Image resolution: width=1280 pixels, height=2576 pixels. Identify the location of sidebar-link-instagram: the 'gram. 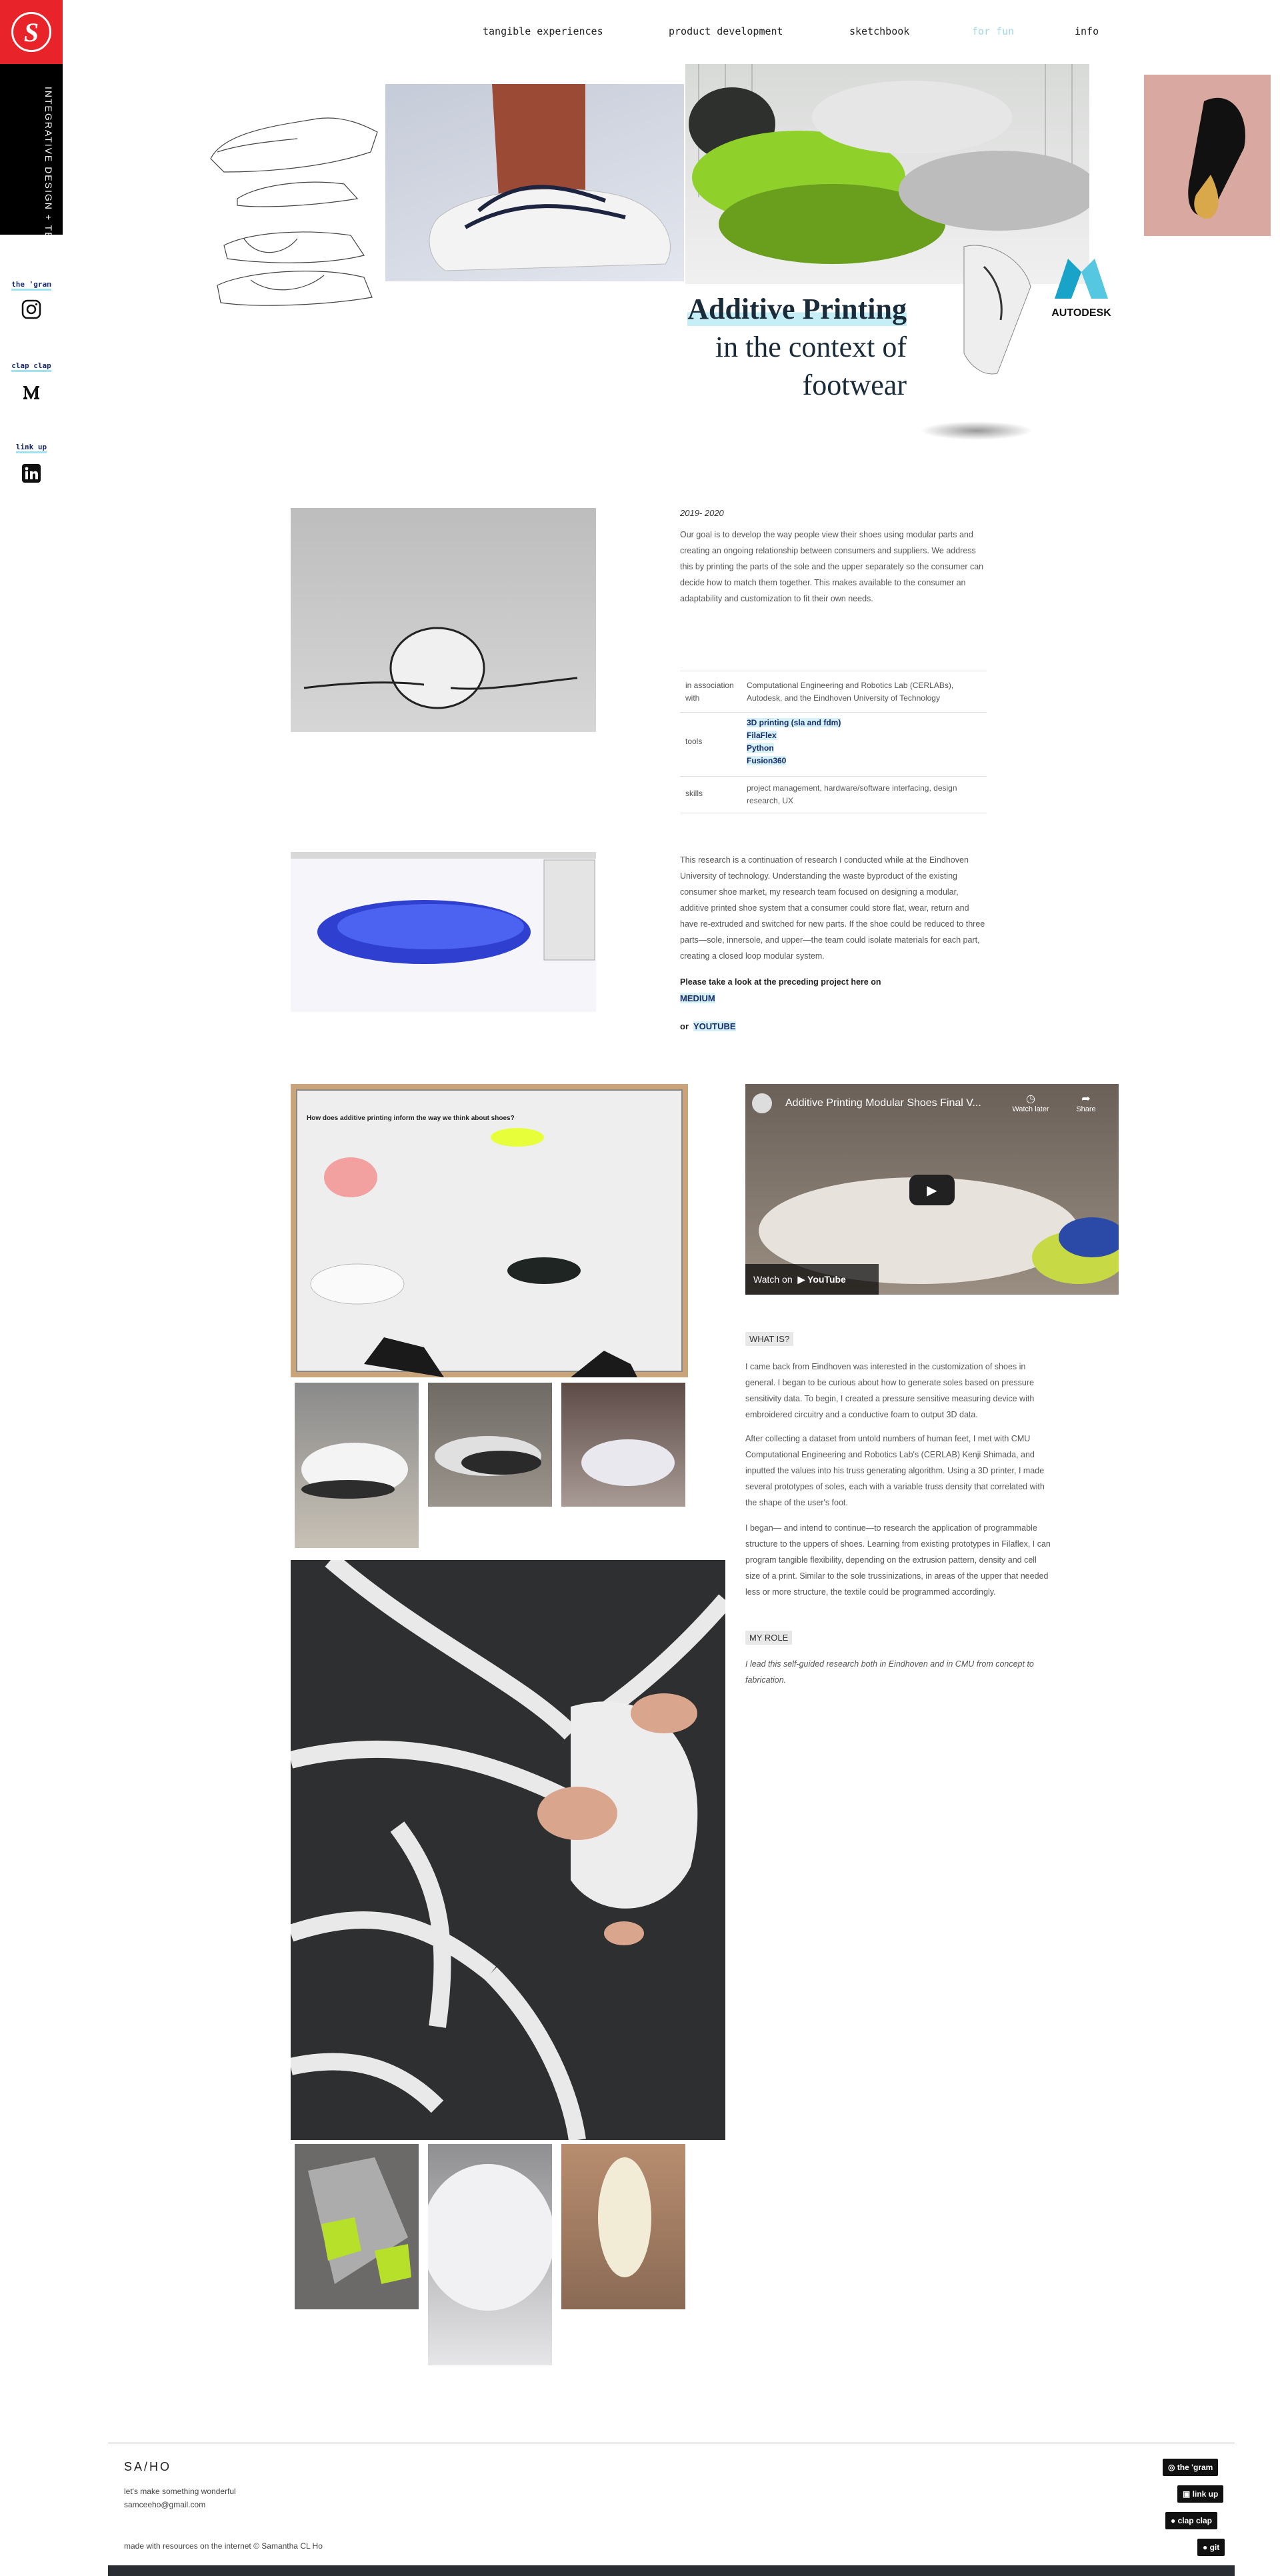
(31, 285).